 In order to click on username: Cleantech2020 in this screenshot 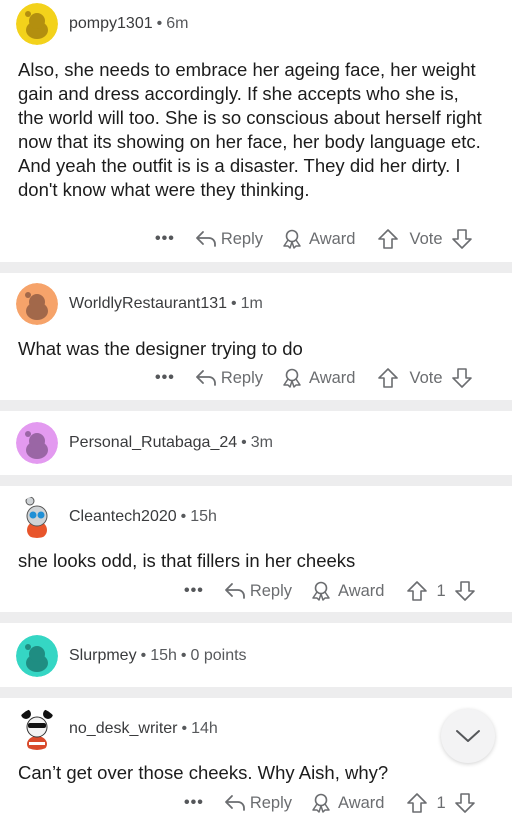, I will do `click(123, 516)`.